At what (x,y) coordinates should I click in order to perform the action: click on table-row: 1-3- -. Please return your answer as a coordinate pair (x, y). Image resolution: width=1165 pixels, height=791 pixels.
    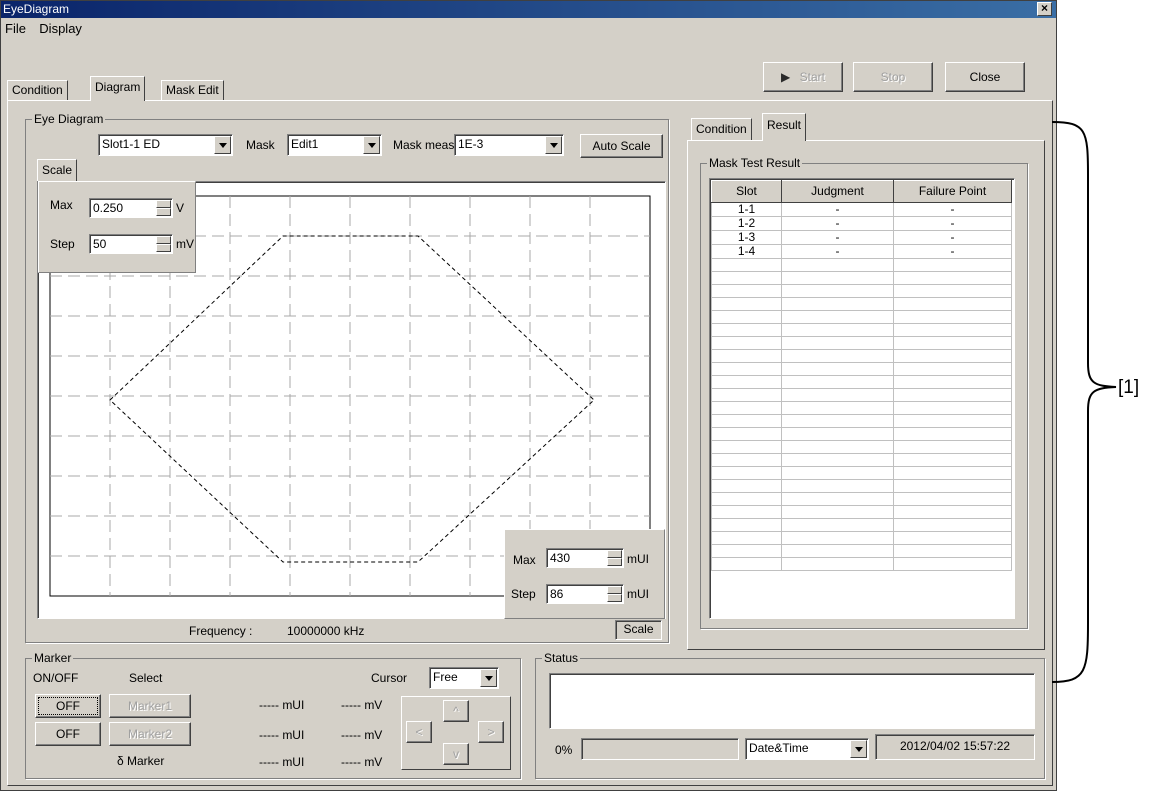
    Looking at the image, I should click on (861, 237).